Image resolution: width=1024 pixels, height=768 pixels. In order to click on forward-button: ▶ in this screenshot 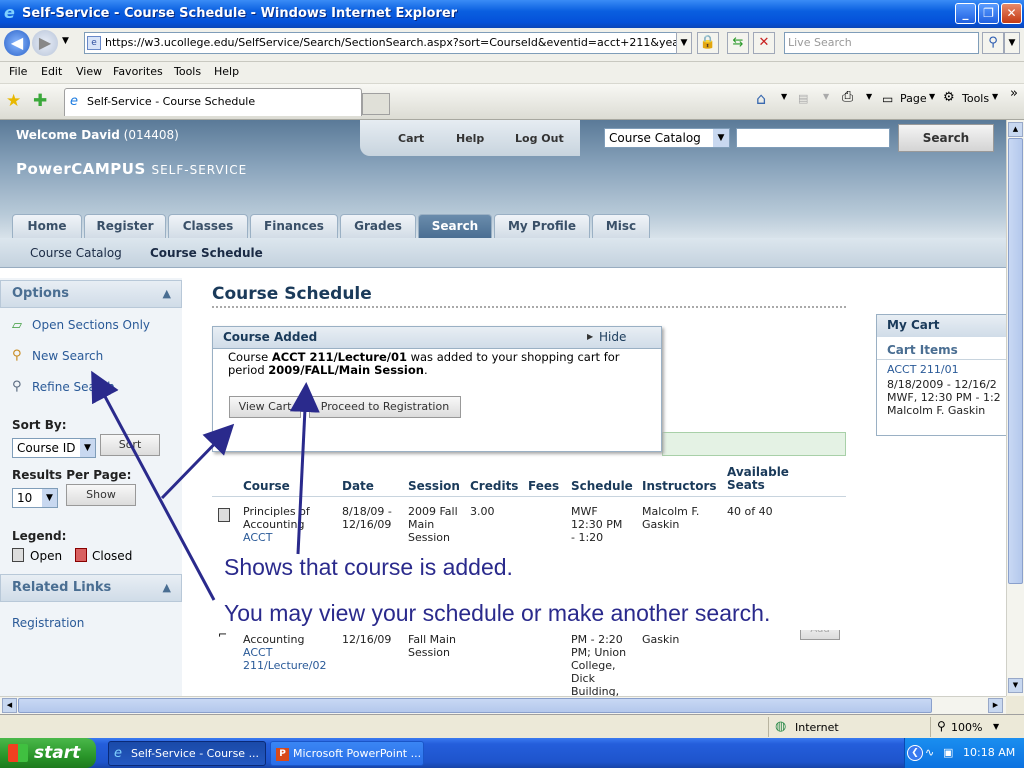, I will do `click(45, 43)`.